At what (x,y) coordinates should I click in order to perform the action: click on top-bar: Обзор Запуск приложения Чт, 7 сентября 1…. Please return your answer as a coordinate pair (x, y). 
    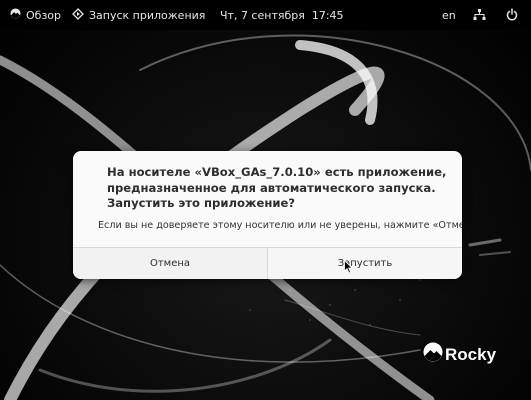
    Looking at the image, I should click on (265, 15).